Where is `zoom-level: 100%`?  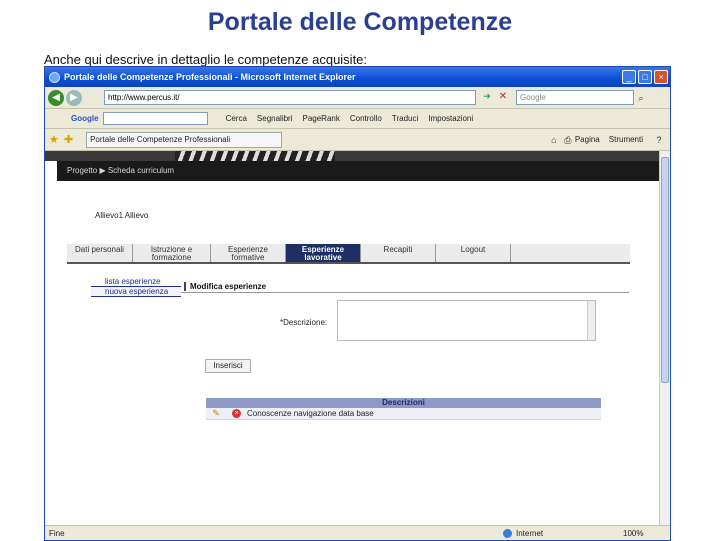
zoom-level: 100% is located at coordinates (633, 533).